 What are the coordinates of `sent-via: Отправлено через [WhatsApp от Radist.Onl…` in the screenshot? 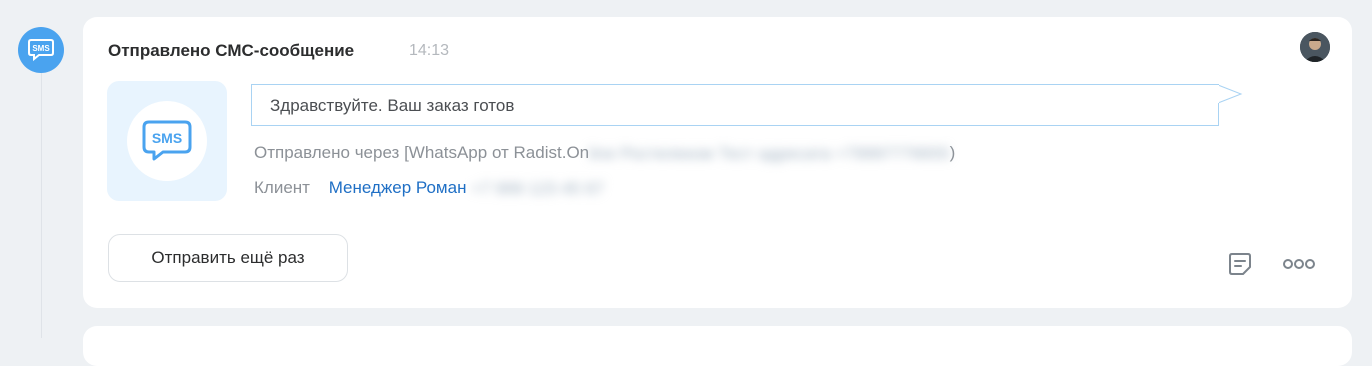 It's located at (604, 153).